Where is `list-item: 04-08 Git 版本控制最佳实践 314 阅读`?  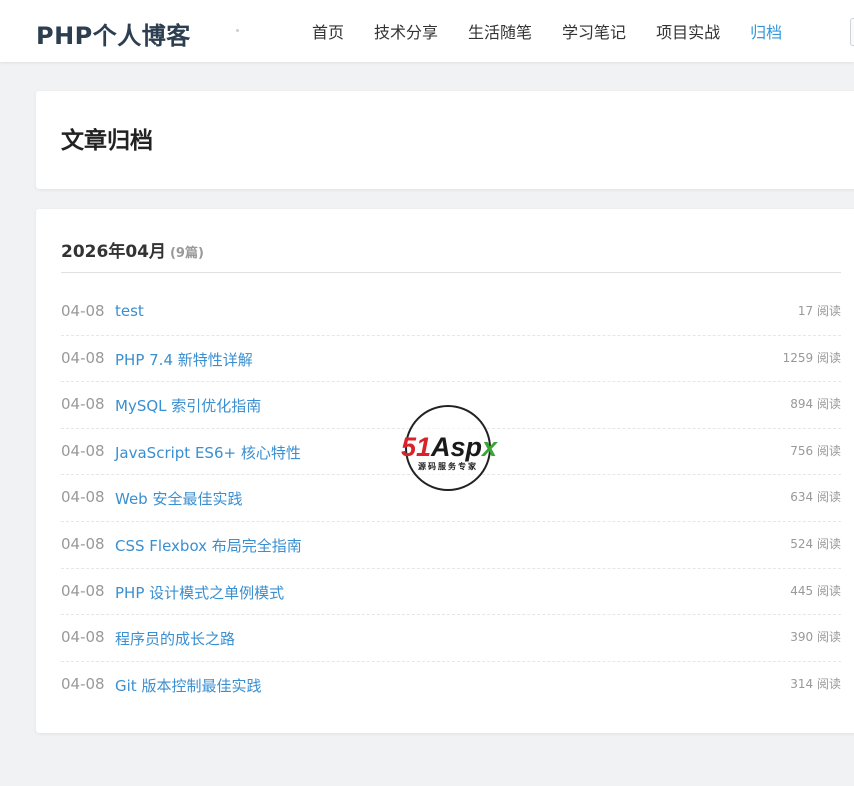
list-item: 04-08 Git 版本控制最佳实践 314 阅读 is located at coordinates (451, 685).